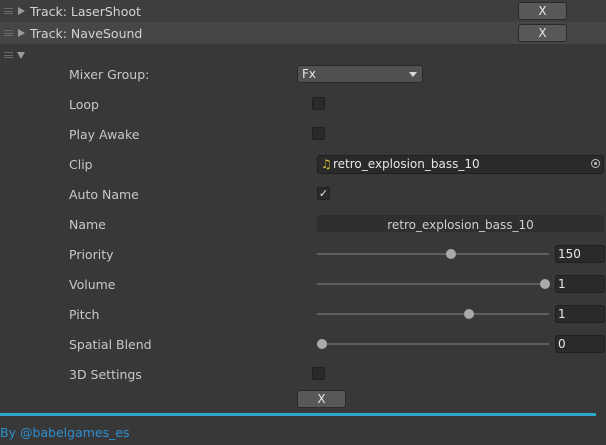 The height and width of the screenshot is (445, 606). What do you see at coordinates (406, 164) in the screenshot?
I see `clip-value: retro_explosion_bass_10` at bounding box center [406, 164].